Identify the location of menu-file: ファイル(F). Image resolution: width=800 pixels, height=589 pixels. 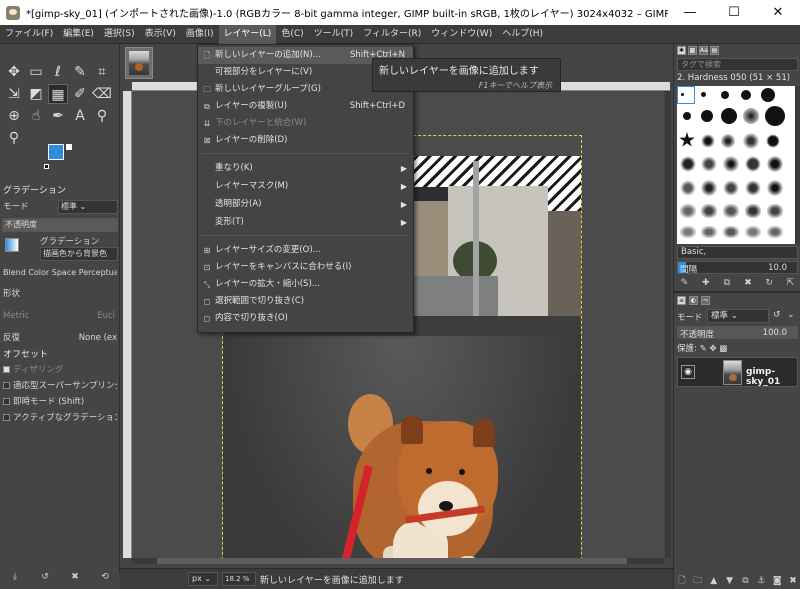
(29, 34).